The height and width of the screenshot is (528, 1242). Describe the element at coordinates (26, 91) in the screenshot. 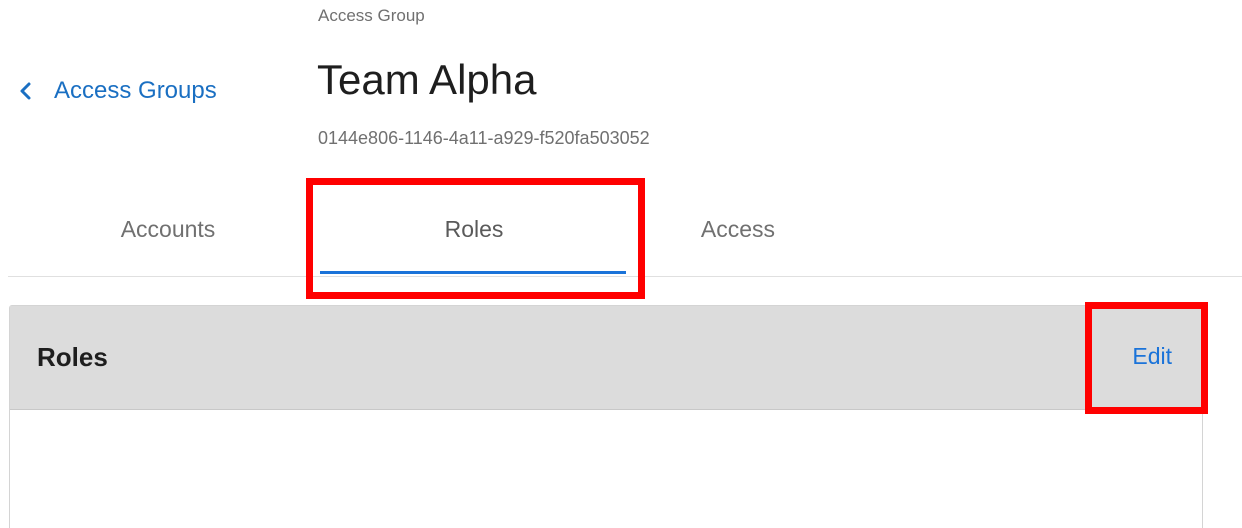

I see `chevron-left-icon` at that location.